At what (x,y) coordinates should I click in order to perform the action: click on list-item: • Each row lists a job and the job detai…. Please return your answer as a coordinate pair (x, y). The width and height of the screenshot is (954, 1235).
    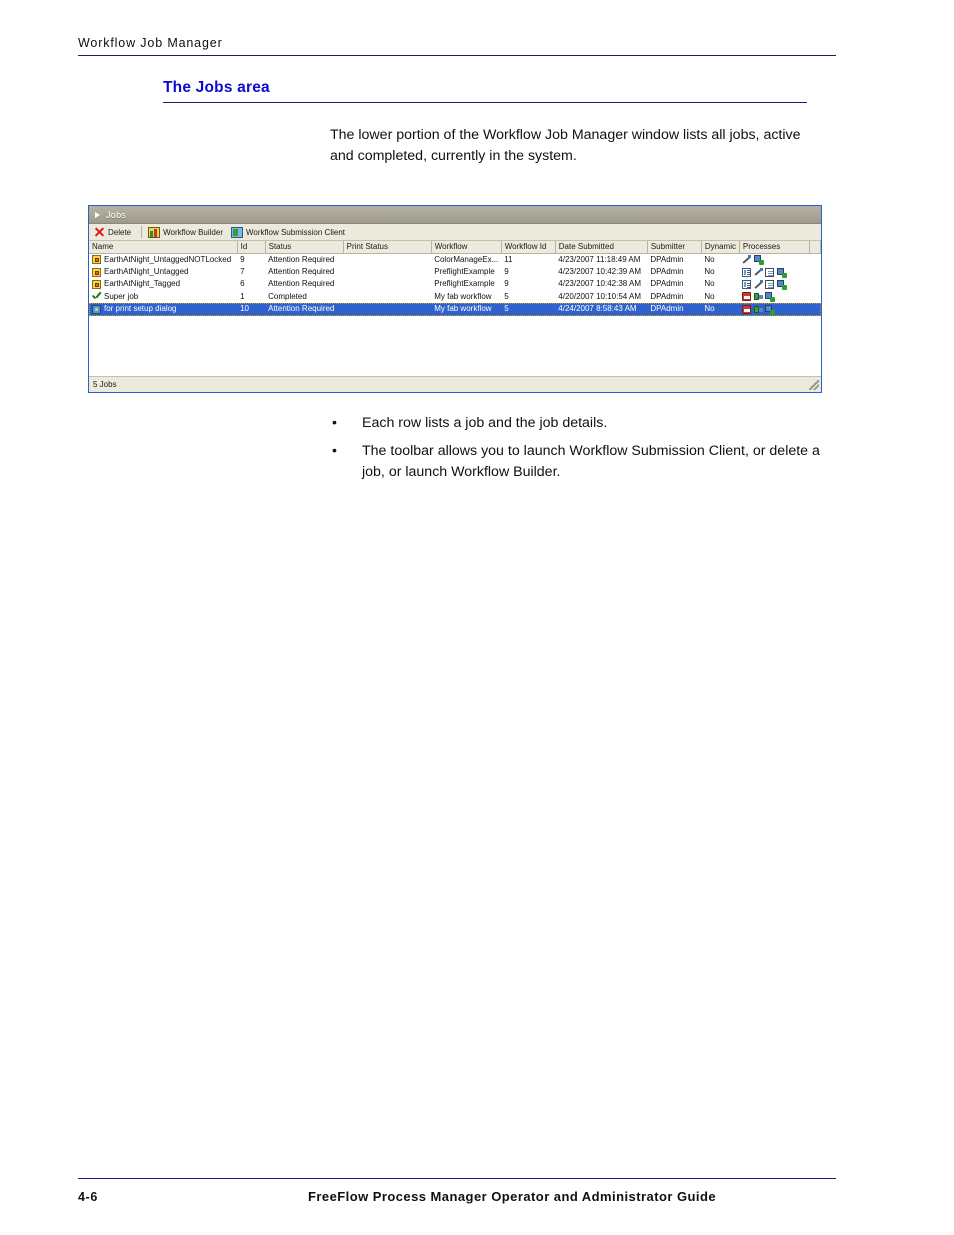
    Looking at the image, I should click on (580, 423).